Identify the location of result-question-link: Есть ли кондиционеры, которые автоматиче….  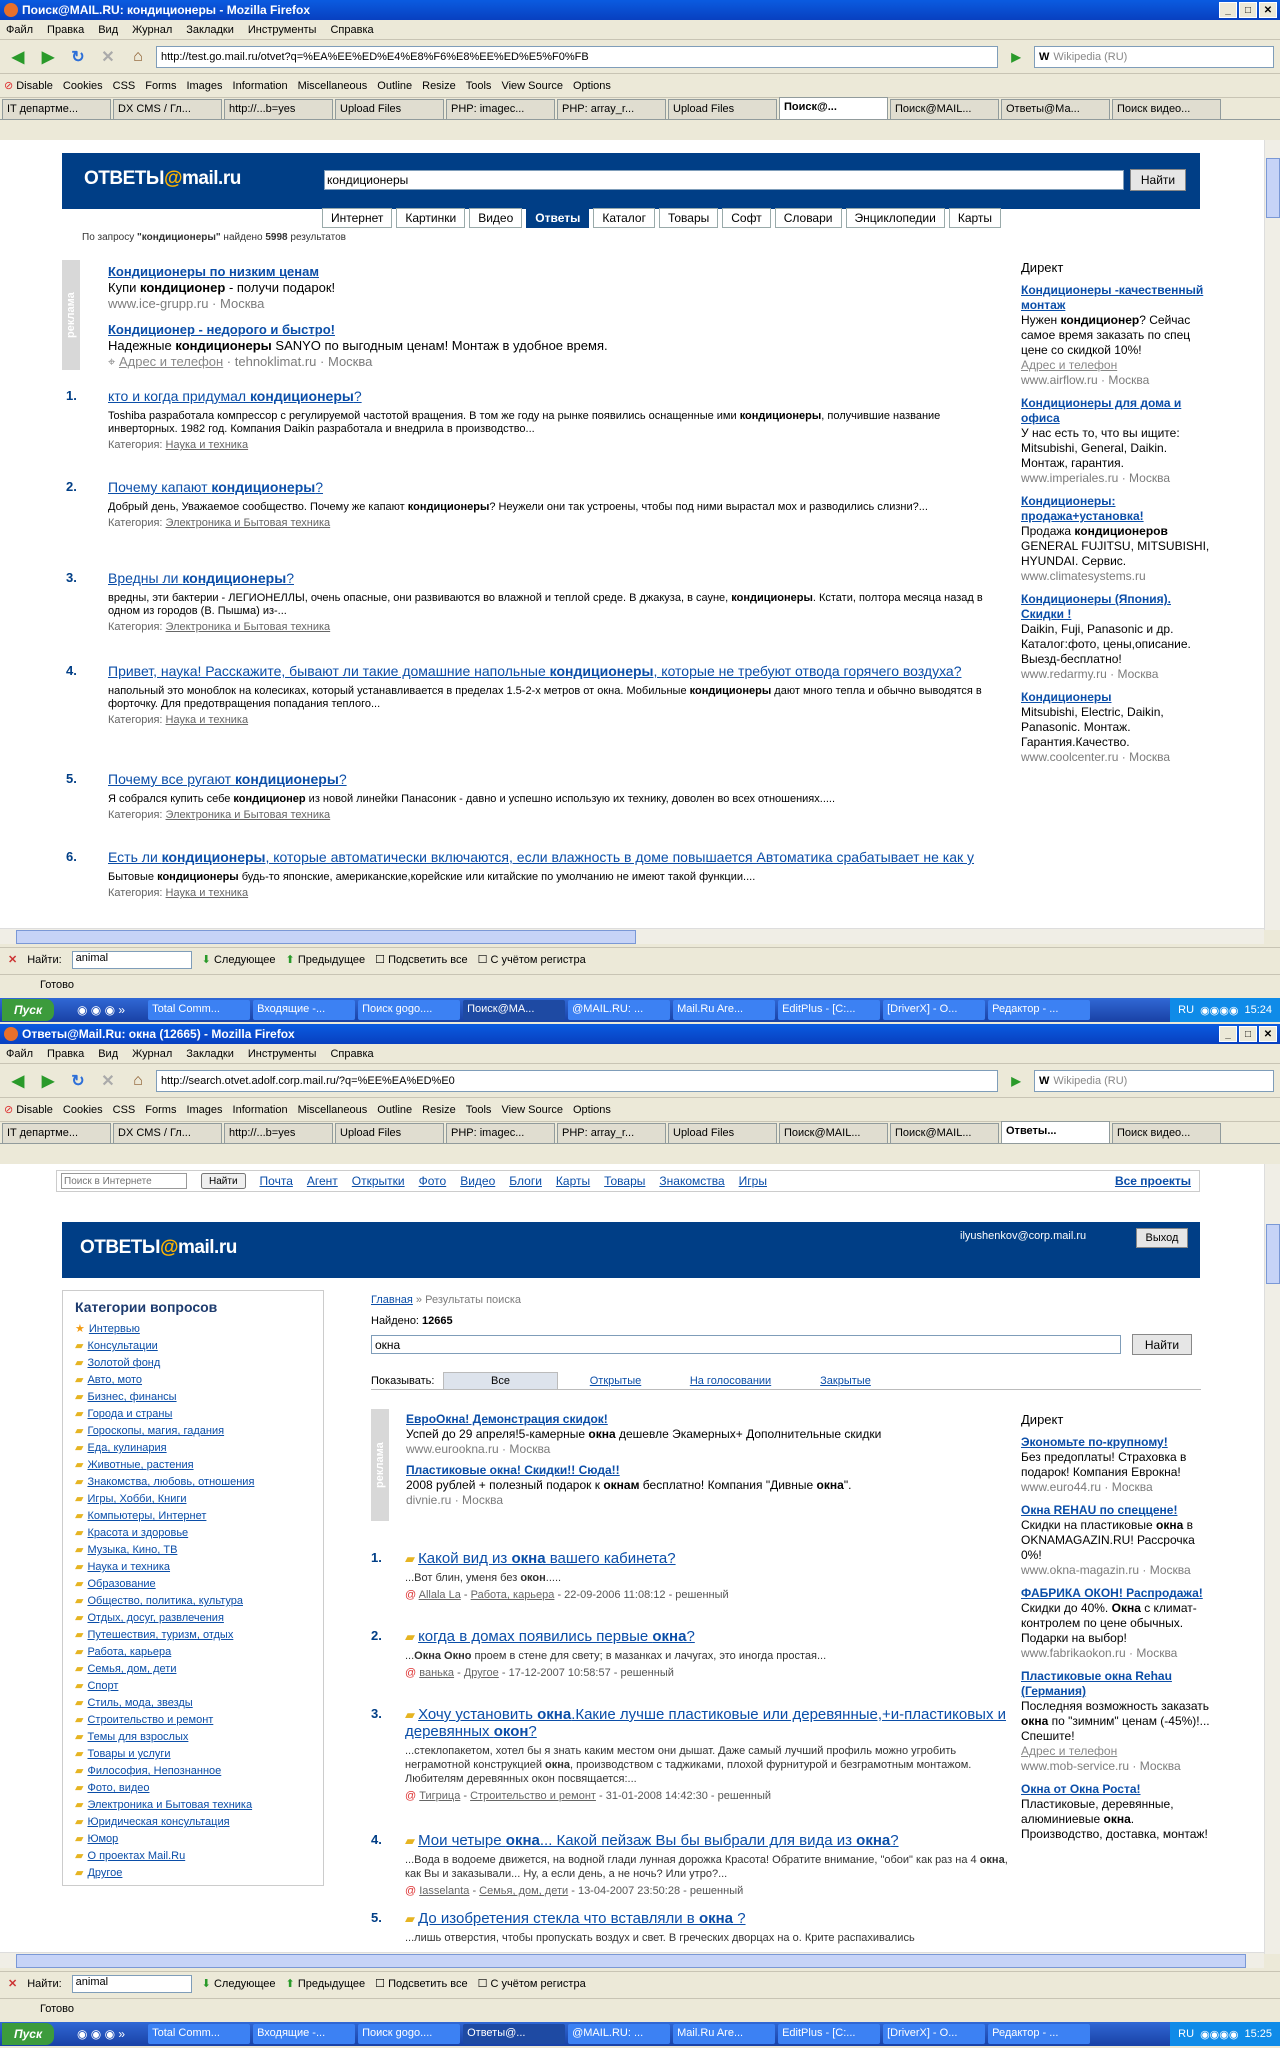
(541, 857).